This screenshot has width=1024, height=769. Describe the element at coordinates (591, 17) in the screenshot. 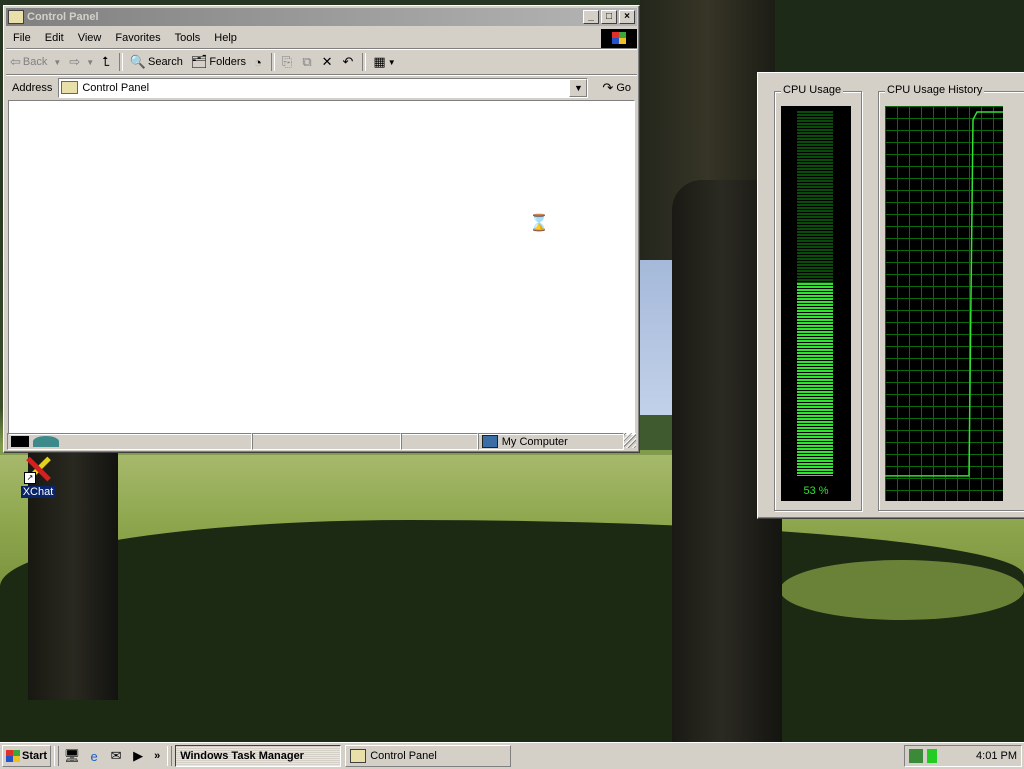

I see `minimize-button: _` at that location.